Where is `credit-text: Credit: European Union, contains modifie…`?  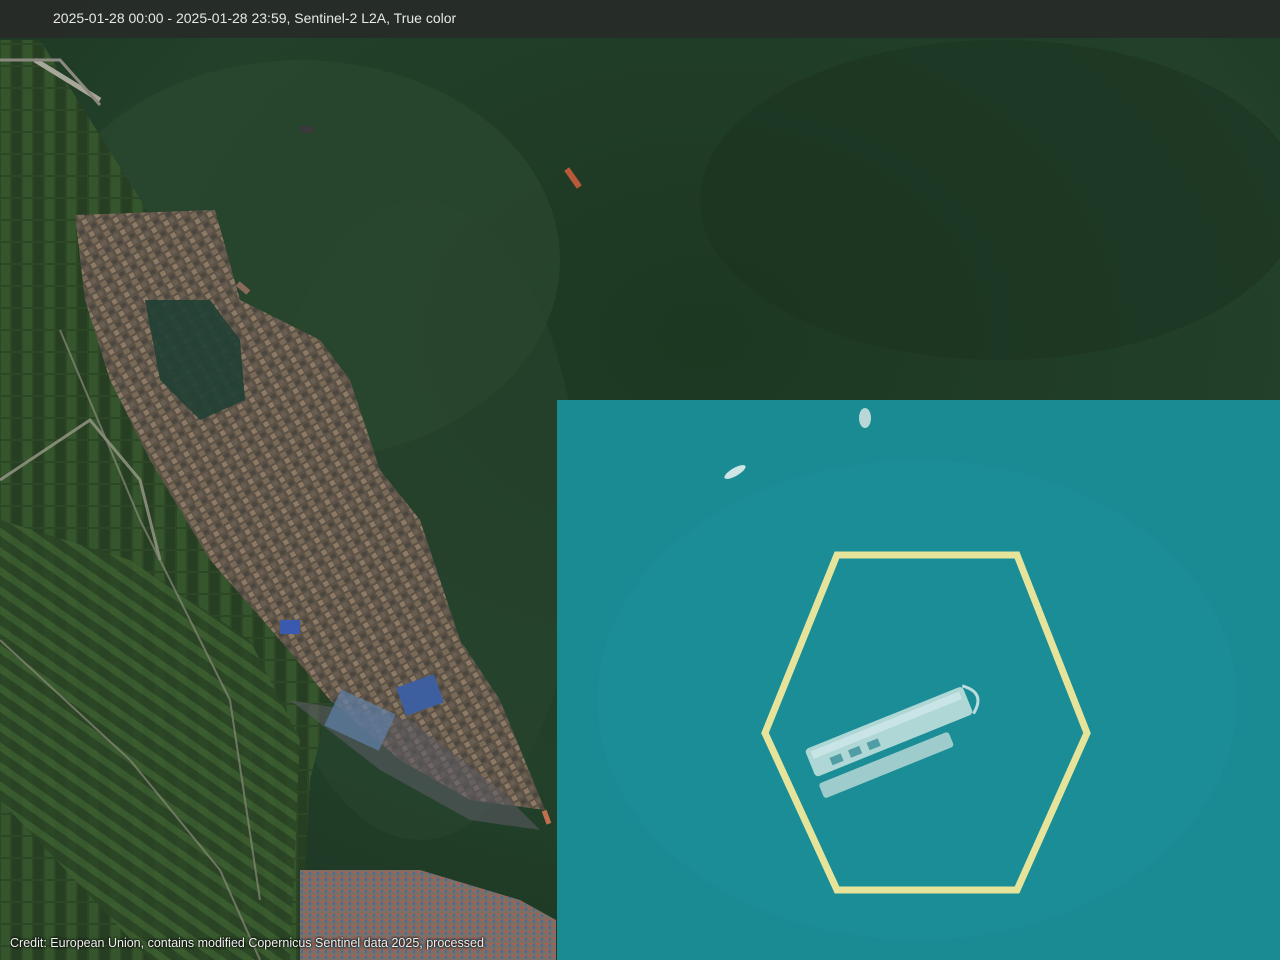
credit-text: Credit: European Union, contains modifie… is located at coordinates (247, 943).